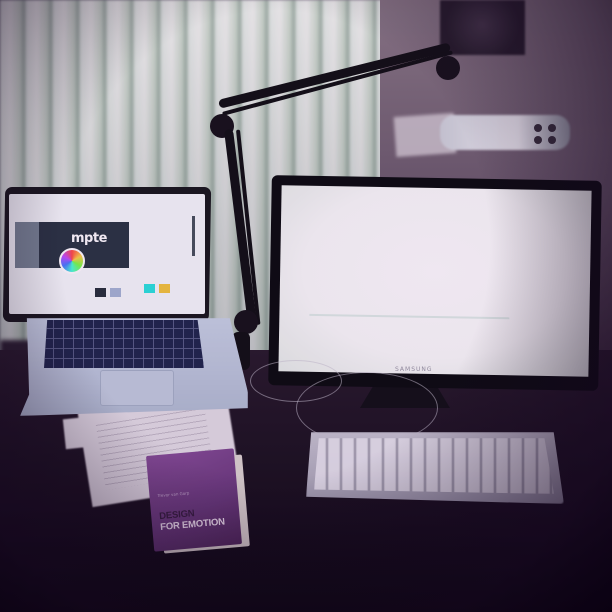 The image size is (612, 612). What do you see at coordinates (72, 261) in the screenshot?
I see `color-wheel-icon` at bounding box center [72, 261].